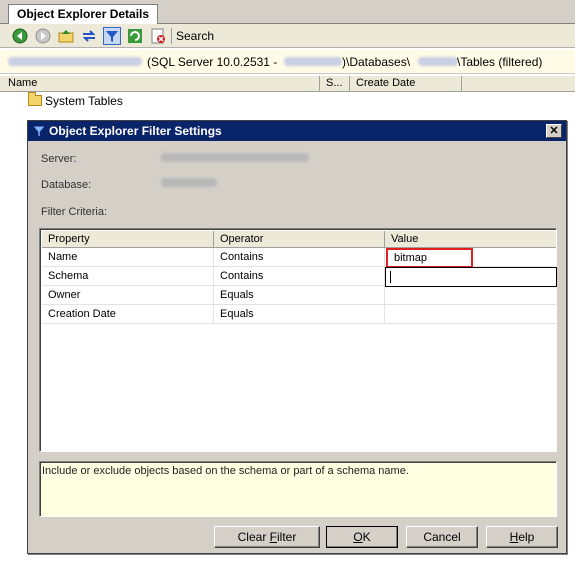  Describe the element at coordinates (526, 537) in the screenshot. I see `button-label-part: elp` at that location.